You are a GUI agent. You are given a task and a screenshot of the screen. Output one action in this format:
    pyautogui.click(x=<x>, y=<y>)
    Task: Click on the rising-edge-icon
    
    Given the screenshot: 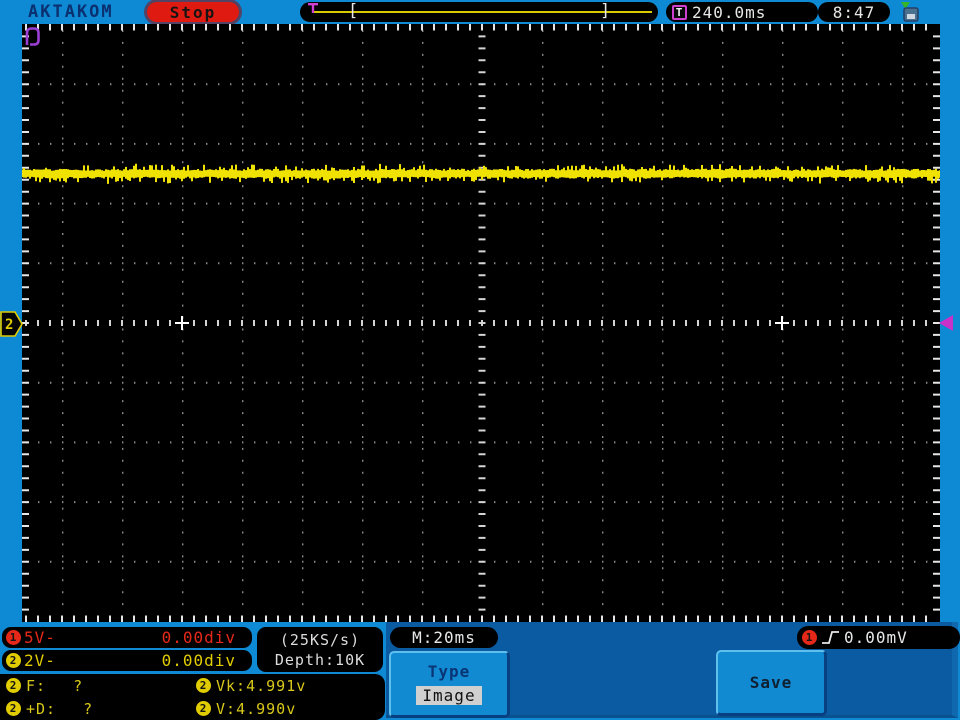 What is the action you would take?
    pyautogui.click(x=830, y=637)
    